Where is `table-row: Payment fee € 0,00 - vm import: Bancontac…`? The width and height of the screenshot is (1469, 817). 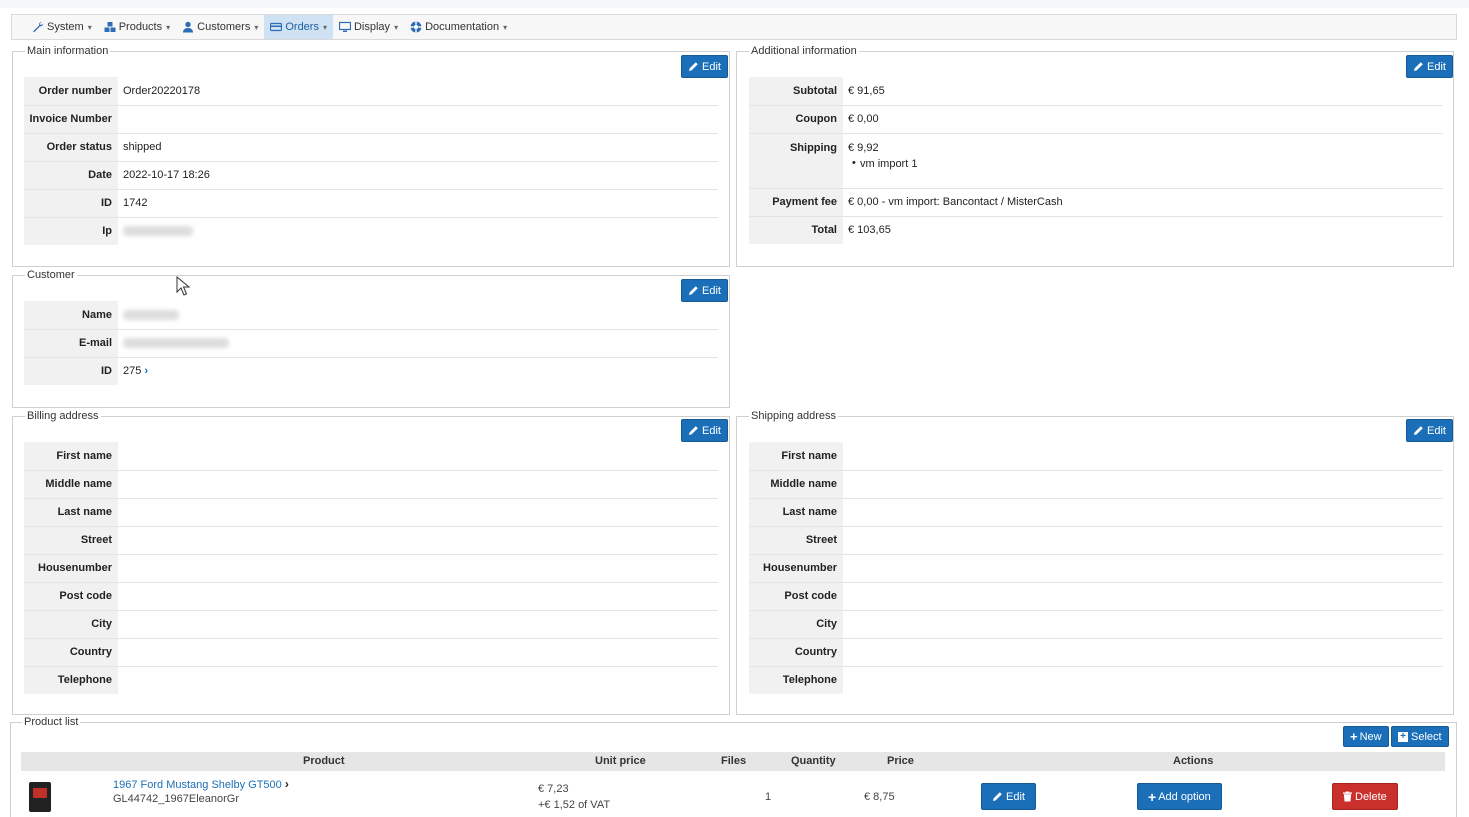
table-row: Payment fee € 0,00 - vm import: Bancontac… is located at coordinates (1096, 201).